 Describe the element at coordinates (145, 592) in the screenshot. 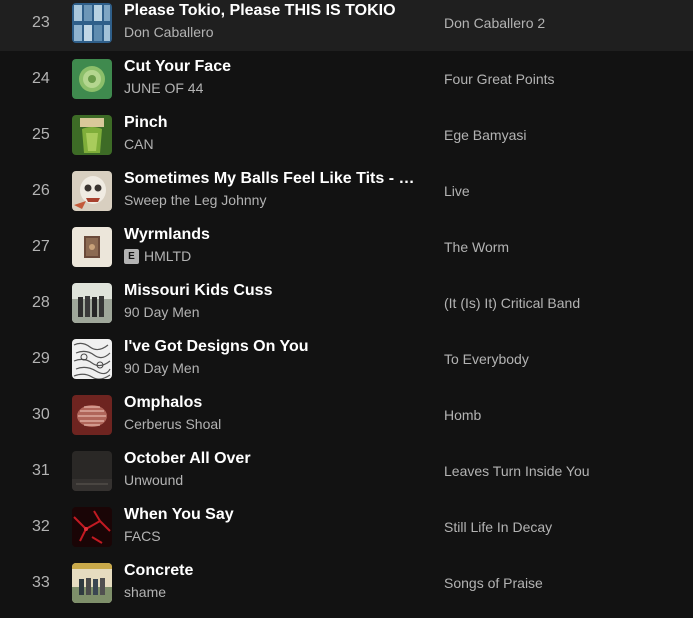

I see `artist-link: shame` at that location.